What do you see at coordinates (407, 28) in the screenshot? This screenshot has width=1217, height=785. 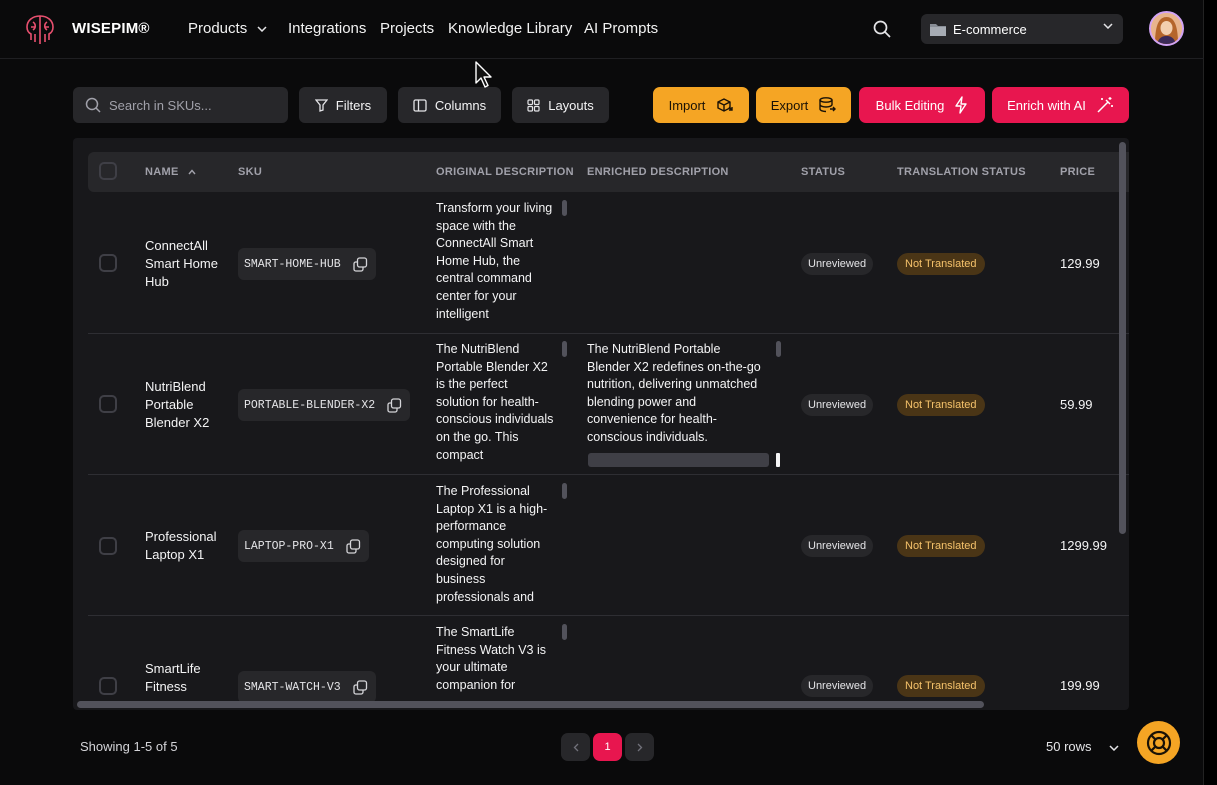 I see `nav-projects: Projects` at bounding box center [407, 28].